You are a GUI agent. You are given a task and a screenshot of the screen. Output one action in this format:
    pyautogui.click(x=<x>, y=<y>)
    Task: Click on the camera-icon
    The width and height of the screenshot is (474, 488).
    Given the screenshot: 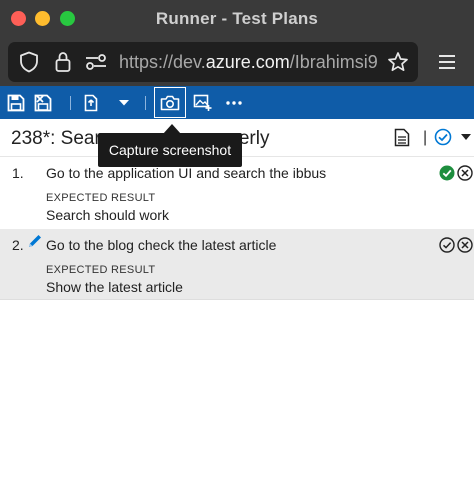 What is the action you would take?
    pyautogui.click(x=170, y=102)
    